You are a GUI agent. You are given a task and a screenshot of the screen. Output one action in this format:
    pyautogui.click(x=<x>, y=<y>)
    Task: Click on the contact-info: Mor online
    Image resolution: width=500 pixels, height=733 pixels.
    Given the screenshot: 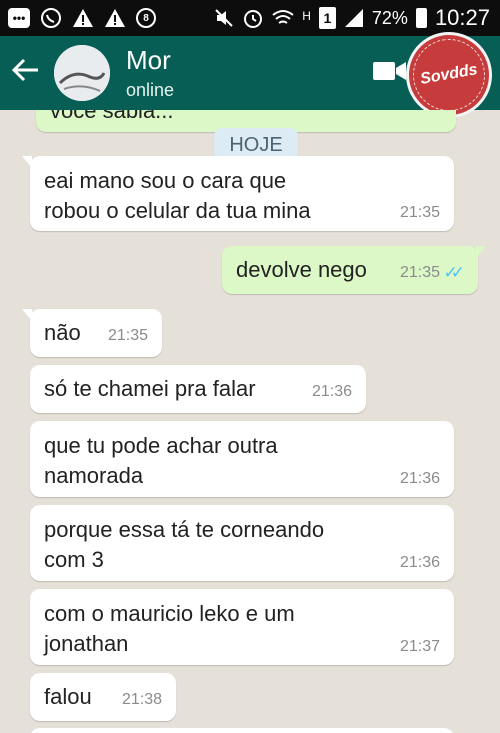 What is the action you would take?
    pyautogui.click(x=150, y=73)
    